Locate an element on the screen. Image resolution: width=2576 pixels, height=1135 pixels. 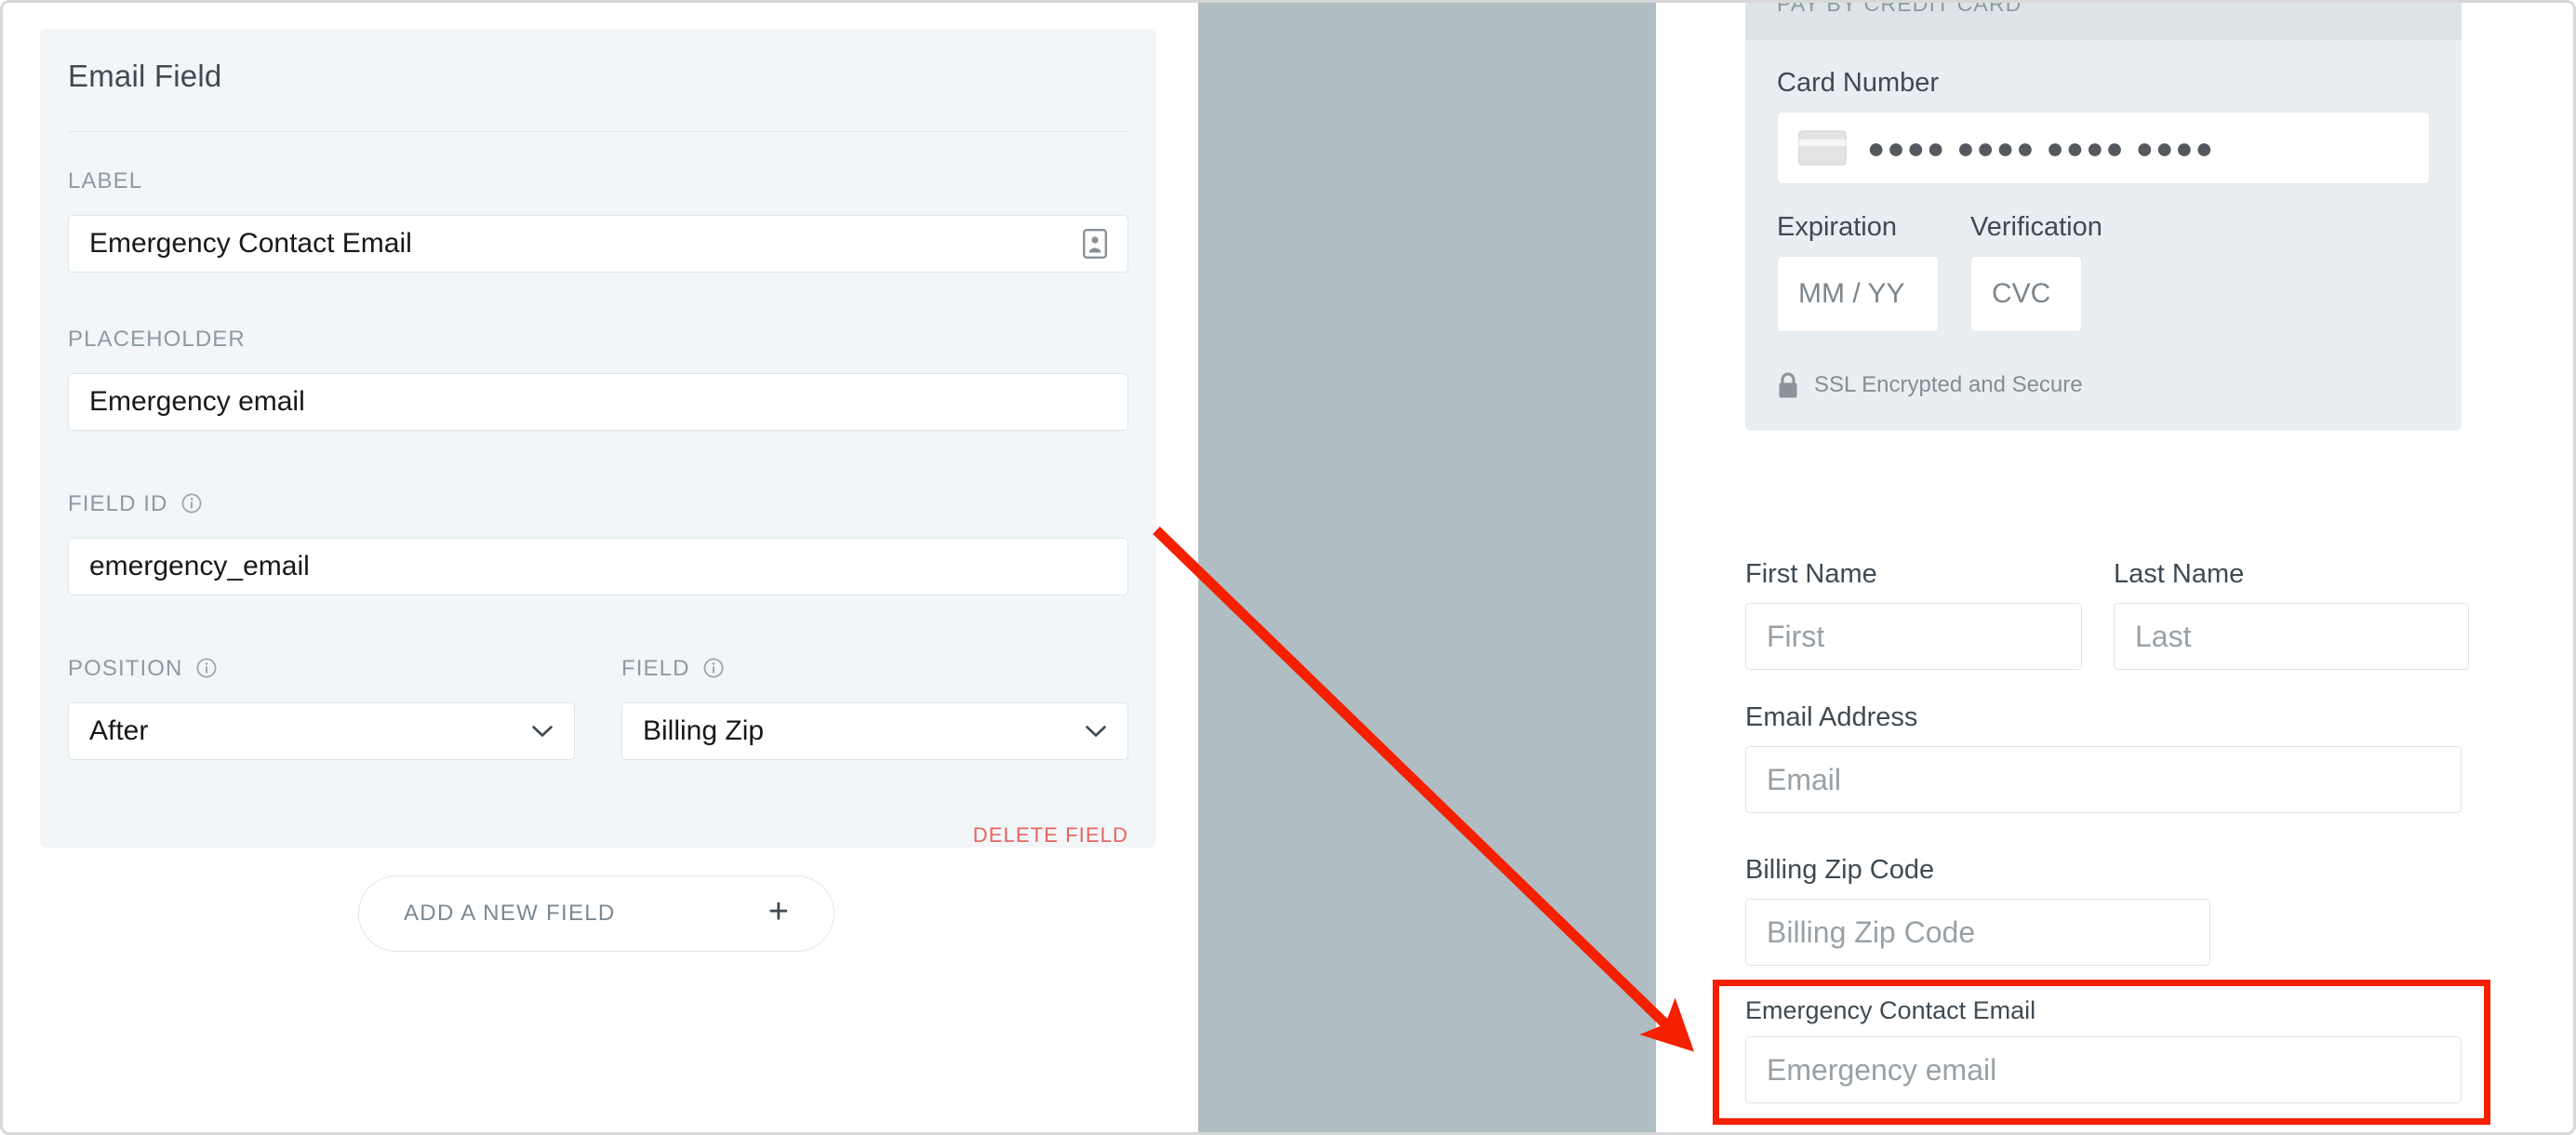
placeholder-field-label-text: PLACEHOLDER is located at coordinates (157, 339).